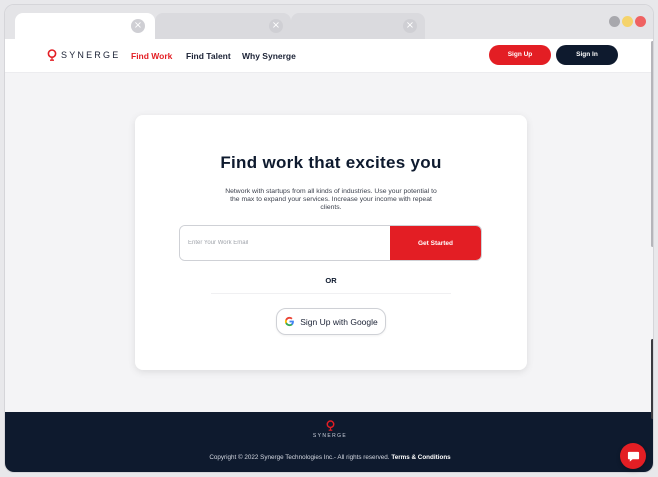  What do you see at coordinates (151, 56) in the screenshot?
I see `nav-link-find-work: Find Work` at bounding box center [151, 56].